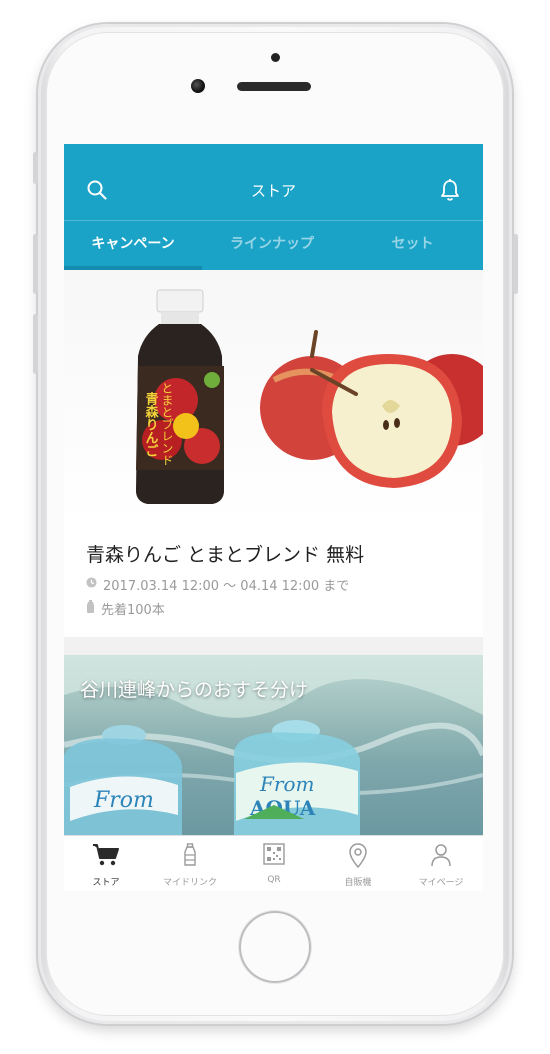 Image resolution: width=550 pixels, height=1054 pixels. I want to click on apple-image, so click(371, 409).